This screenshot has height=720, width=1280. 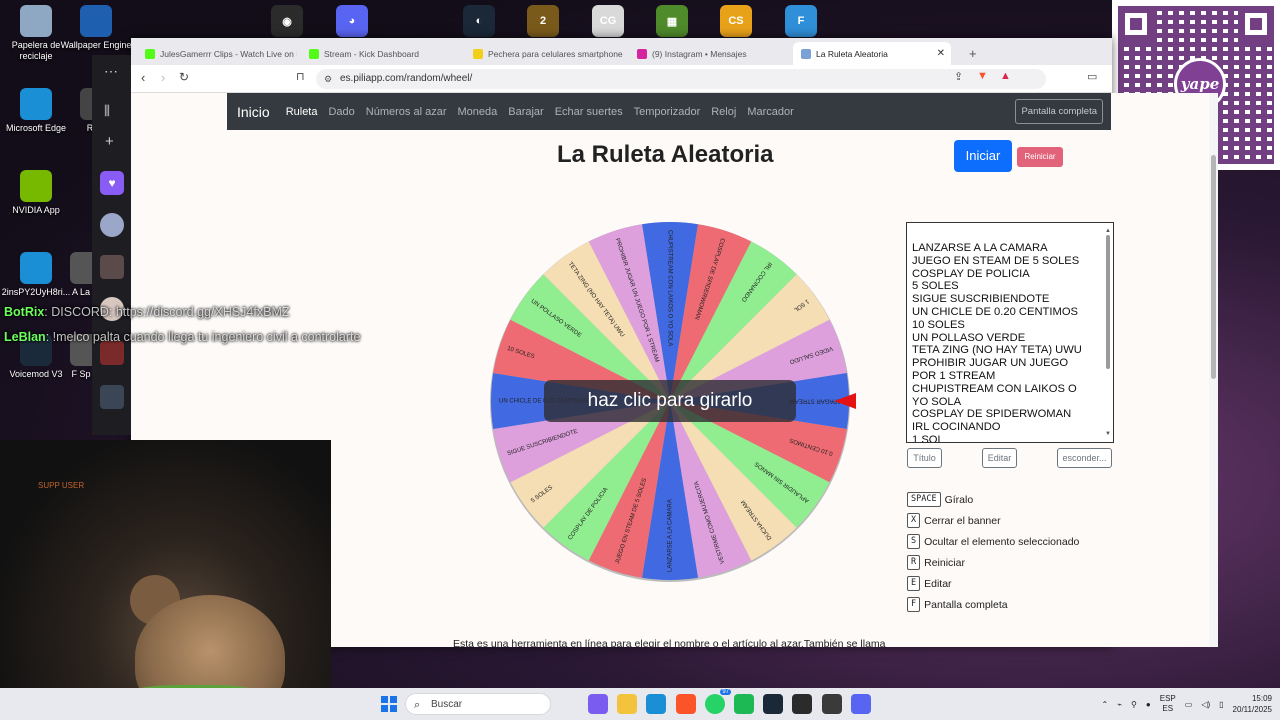 I want to click on game-bar-icon, so click(x=832, y=704).